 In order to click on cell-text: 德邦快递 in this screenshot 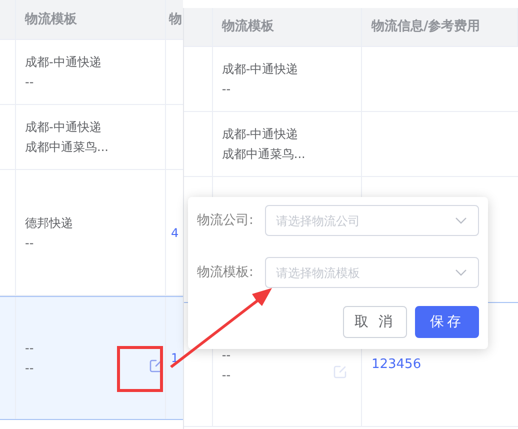, I will do `click(49, 223)`.